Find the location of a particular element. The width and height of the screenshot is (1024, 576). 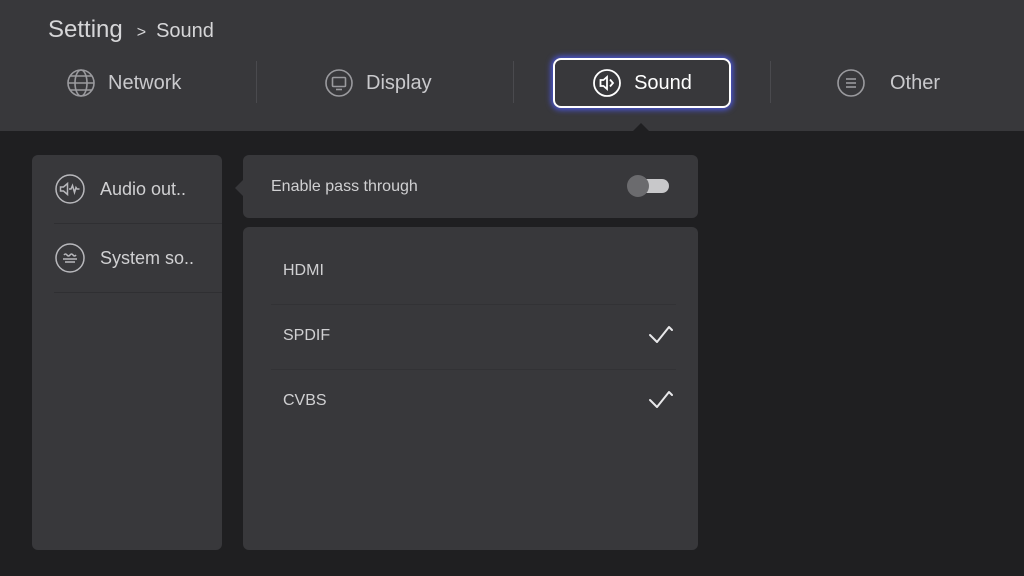

sidebar-item-audio-output: Audio out.. is located at coordinates (127, 189).